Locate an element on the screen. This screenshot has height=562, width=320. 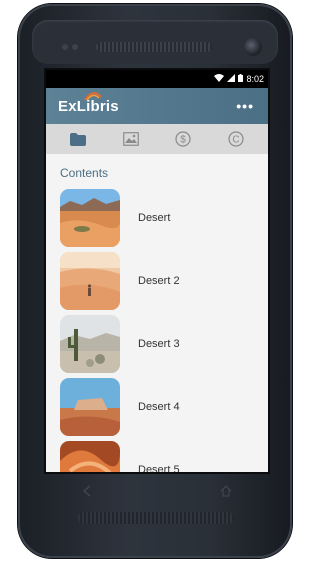
hardware-nav is located at coordinates (155, 495).